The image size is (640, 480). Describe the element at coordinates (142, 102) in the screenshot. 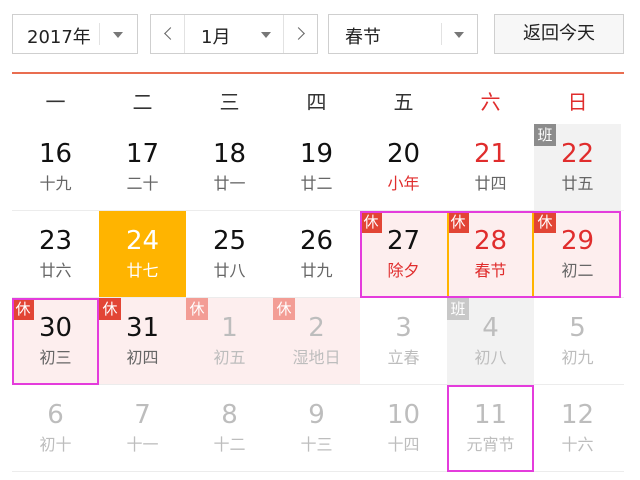

I see `weekday-label: 二` at that location.